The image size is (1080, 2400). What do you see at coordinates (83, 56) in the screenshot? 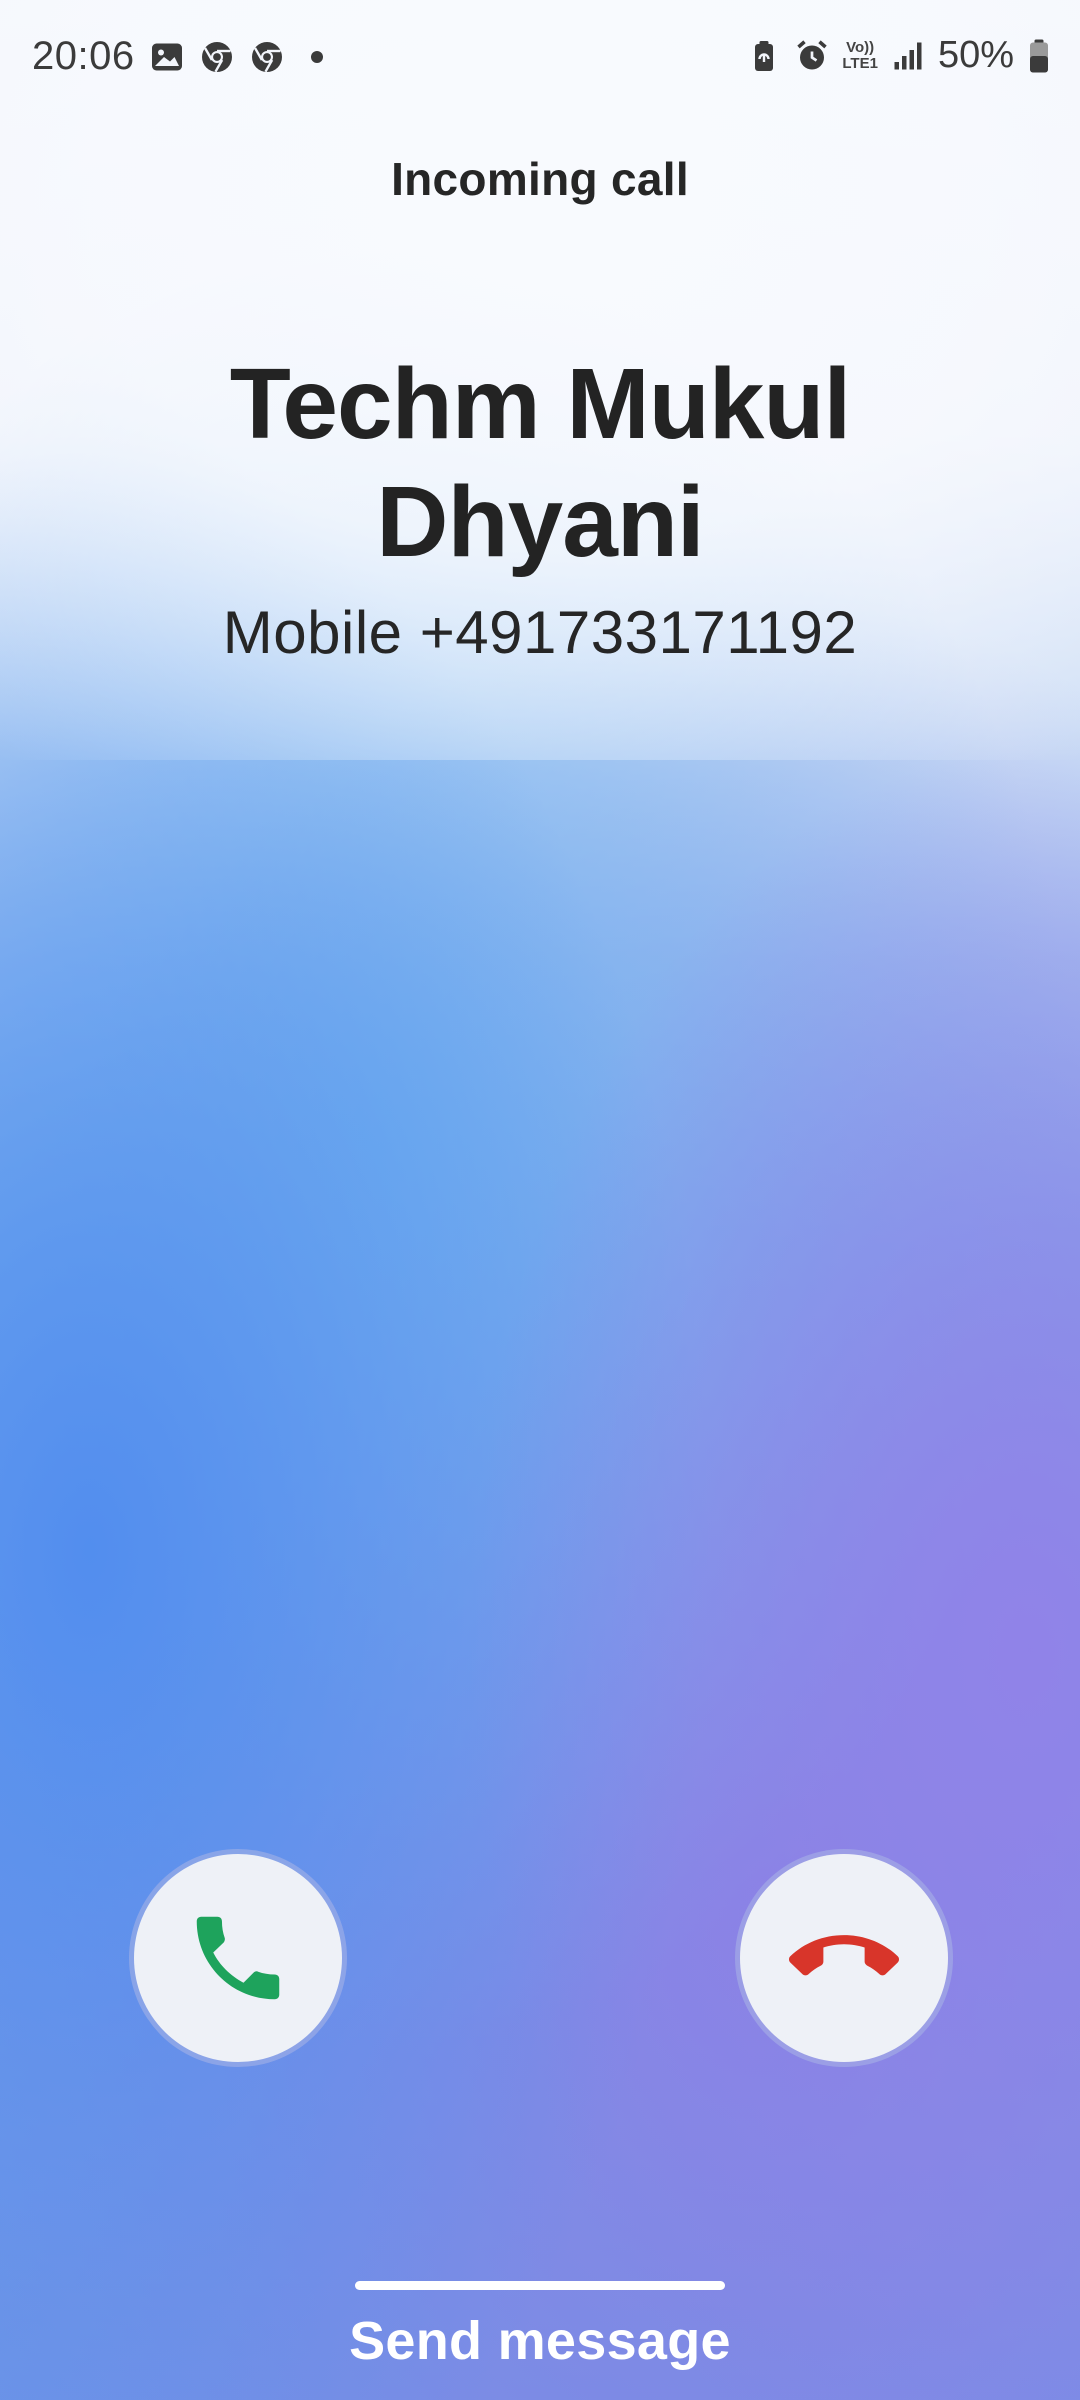
I see `status-time: 20:06` at bounding box center [83, 56].